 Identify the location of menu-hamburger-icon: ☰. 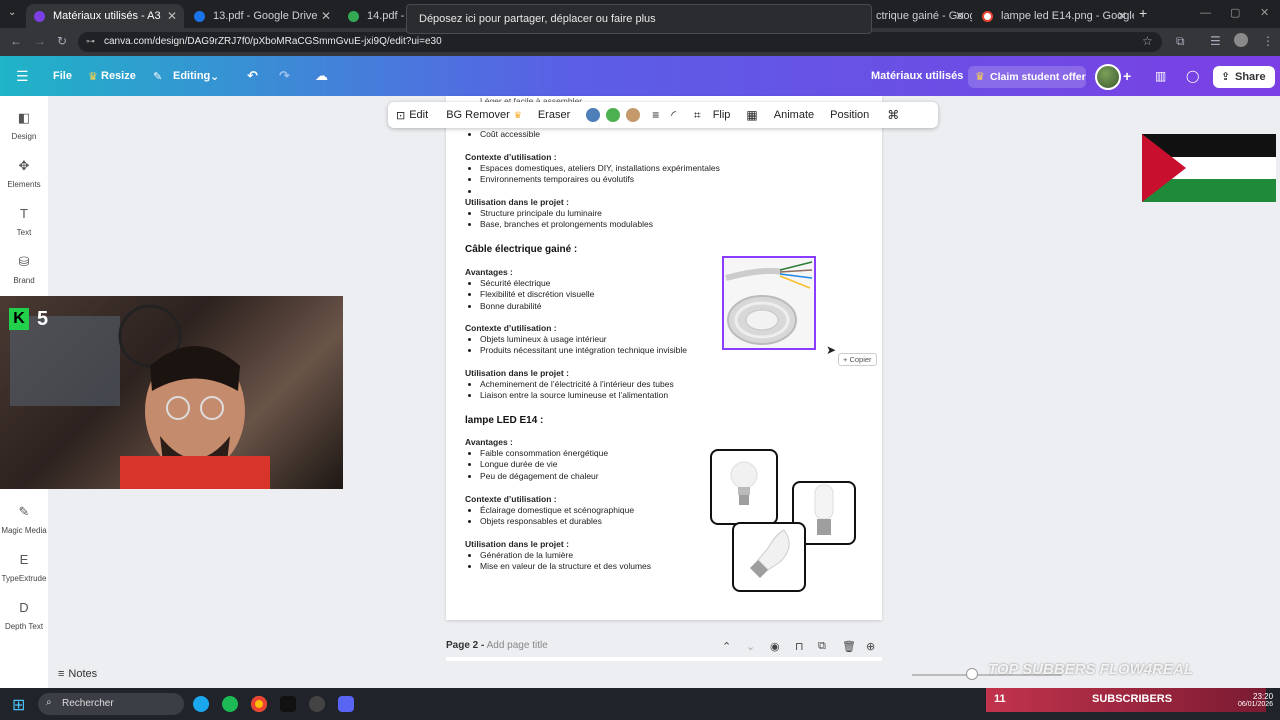
(22, 76).